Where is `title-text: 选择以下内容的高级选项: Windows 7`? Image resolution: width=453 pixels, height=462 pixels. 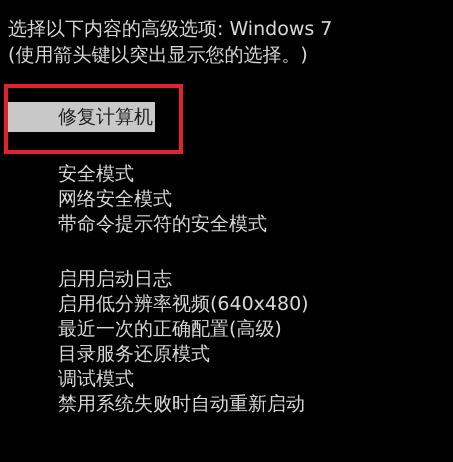 title-text: 选择以下内容的高级选项: Windows 7 is located at coordinates (171, 29).